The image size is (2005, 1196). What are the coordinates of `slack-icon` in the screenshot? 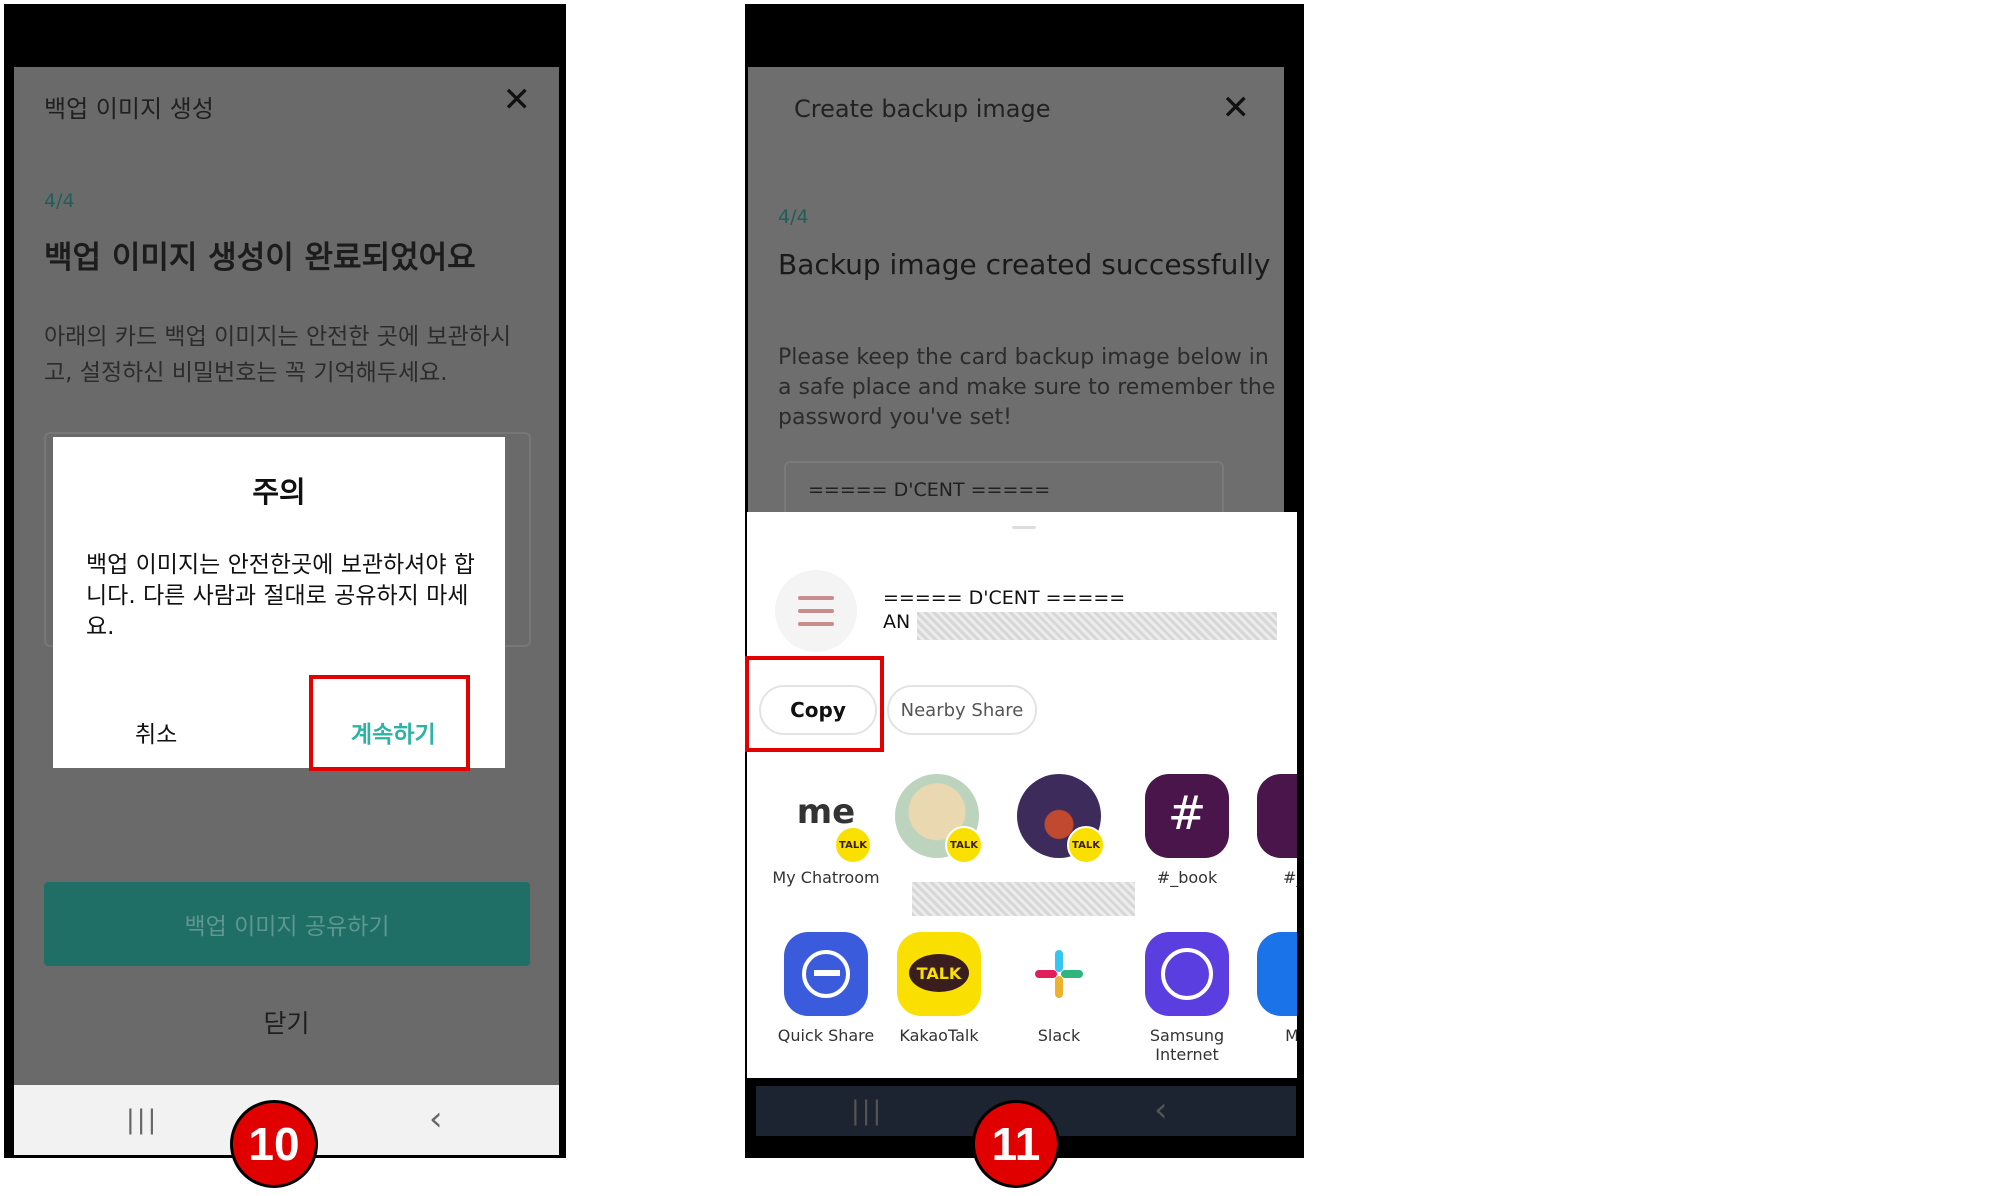 It's located at (1059, 974).